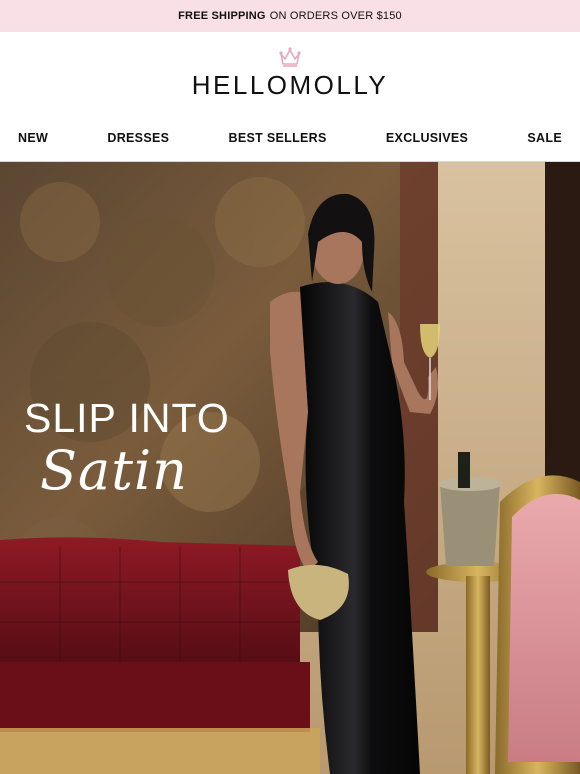 The height and width of the screenshot is (774, 580). Describe the element at coordinates (427, 138) in the screenshot. I see `nav-item-exclusives: EXCLUSIVES` at that location.